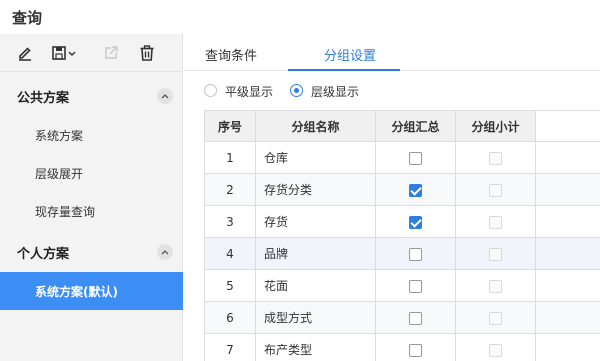  What do you see at coordinates (91, 173) in the screenshot?
I see `scheme-item: 层级展开` at bounding box center [91, 173].